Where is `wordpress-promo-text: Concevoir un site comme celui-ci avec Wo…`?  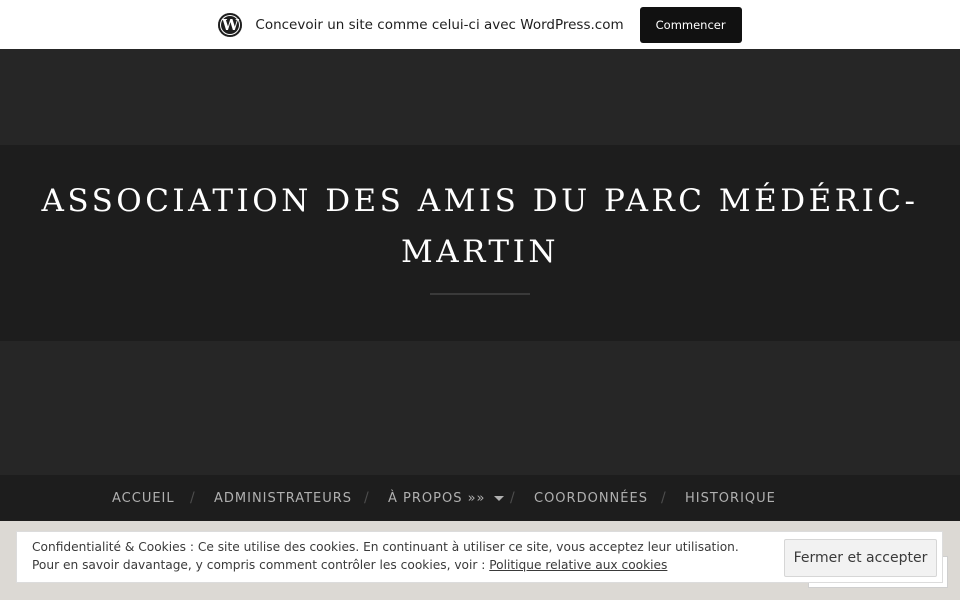
wordpress-promo-text: Concevoir un site comme celui-ci avec Wo… is located at coordinates (439, 25).